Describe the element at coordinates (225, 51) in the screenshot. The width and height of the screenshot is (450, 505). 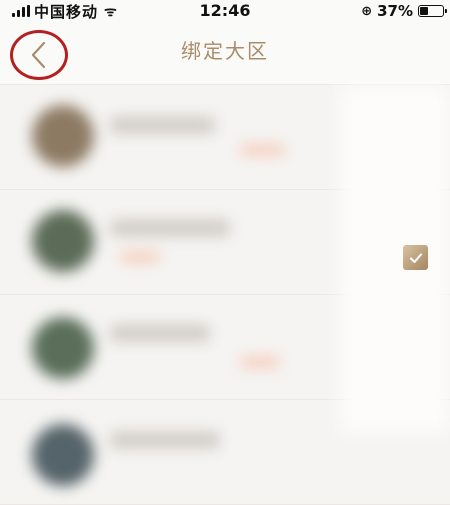
I see `page-title: 绑定大区` at that location.